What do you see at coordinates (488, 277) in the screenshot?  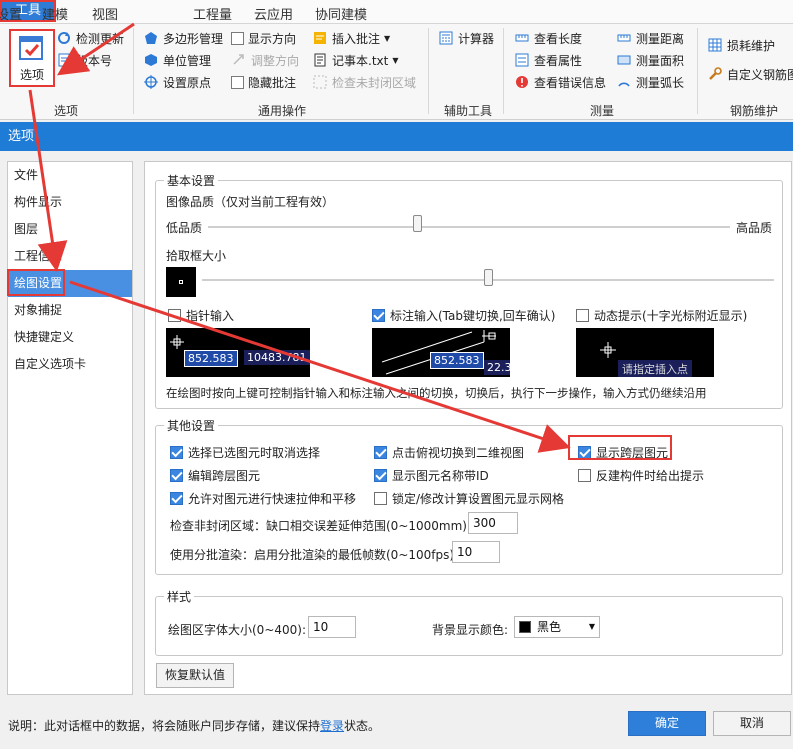 I see `pick-box-thumb` at bounding box center [488, 277].